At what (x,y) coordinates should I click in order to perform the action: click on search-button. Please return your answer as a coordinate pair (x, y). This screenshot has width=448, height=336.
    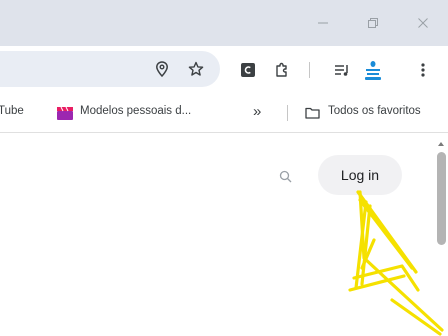
    Looking at the image, I should click on (285, 176).